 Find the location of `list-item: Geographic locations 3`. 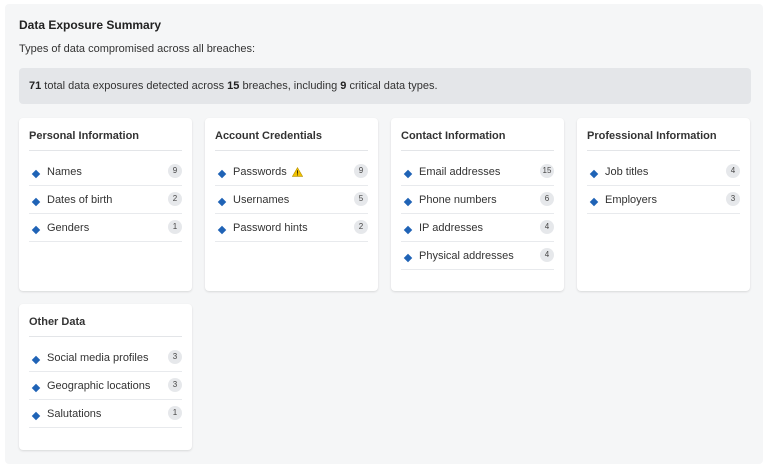

list-item: Geographic locations 3 is located at coordinates (105, 386).